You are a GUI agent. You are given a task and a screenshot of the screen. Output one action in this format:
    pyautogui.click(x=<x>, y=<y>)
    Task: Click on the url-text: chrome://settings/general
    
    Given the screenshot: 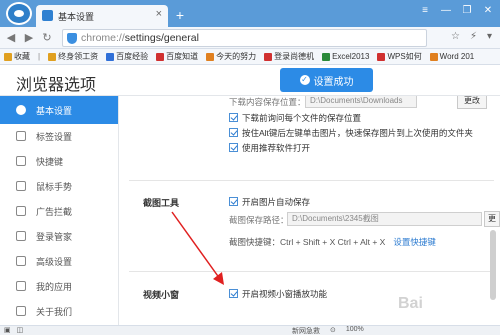 What is the action you would take?
    pyautogui.click(x=140, y=38)
    